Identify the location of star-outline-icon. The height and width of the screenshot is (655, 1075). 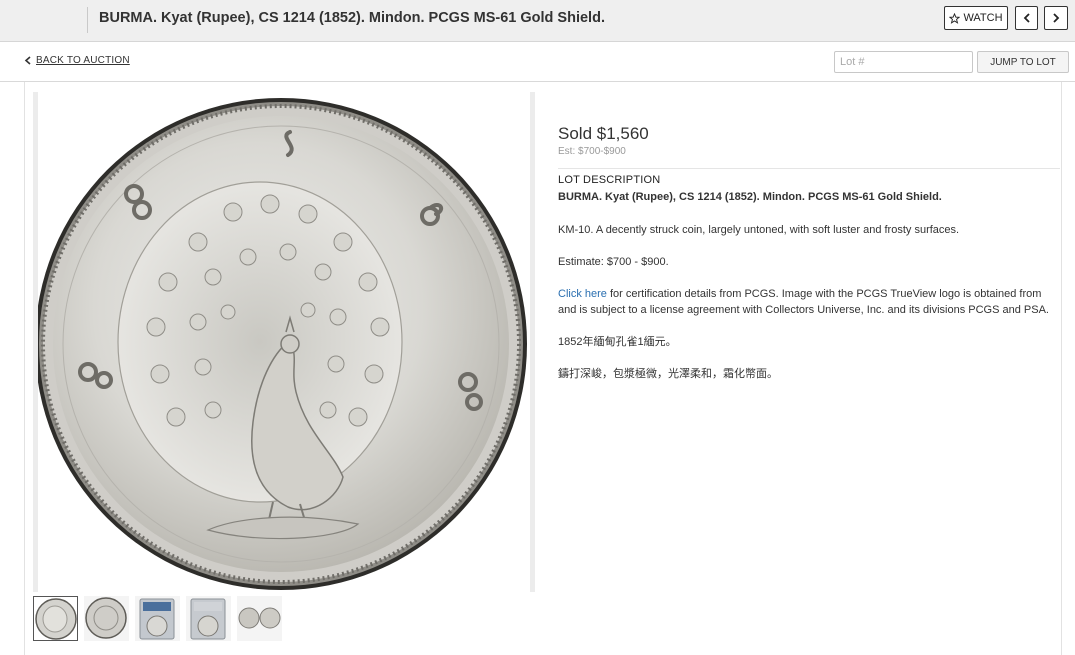
(955, 18).